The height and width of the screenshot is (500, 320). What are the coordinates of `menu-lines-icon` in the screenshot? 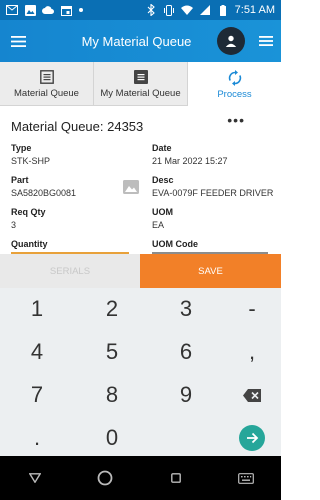 It's located at (266, 41).